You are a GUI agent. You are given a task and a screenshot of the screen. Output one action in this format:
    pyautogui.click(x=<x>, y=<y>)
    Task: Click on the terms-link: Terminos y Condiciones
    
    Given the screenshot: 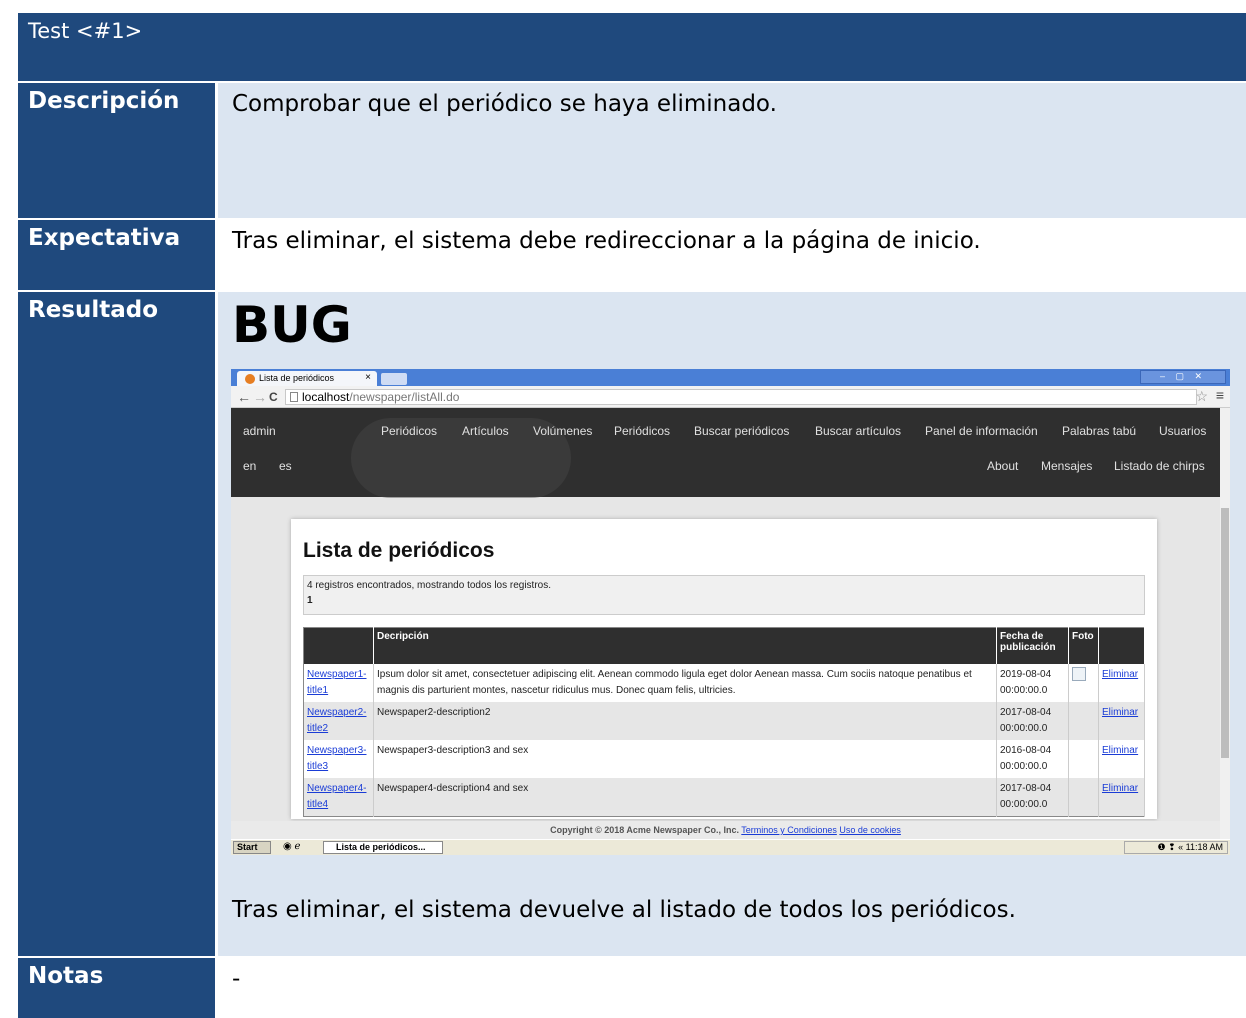 What is the action you would take?
    pyautogui.click(x=789, y=830)
    